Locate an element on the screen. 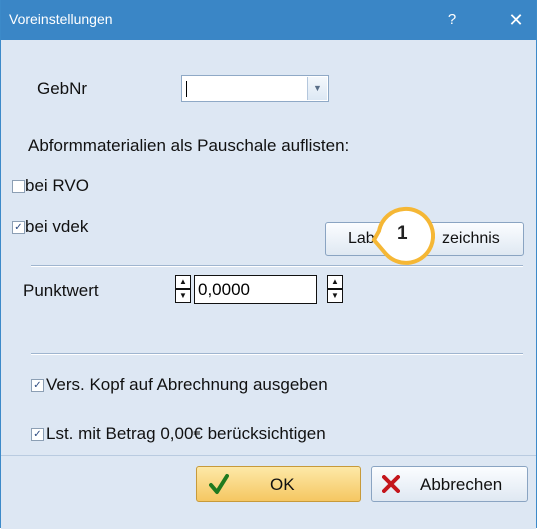 Image resolution: width=539 pixels, height=529 pixels. bei-vdek-checkbox: ✓ is located at coordinates (18, 227).